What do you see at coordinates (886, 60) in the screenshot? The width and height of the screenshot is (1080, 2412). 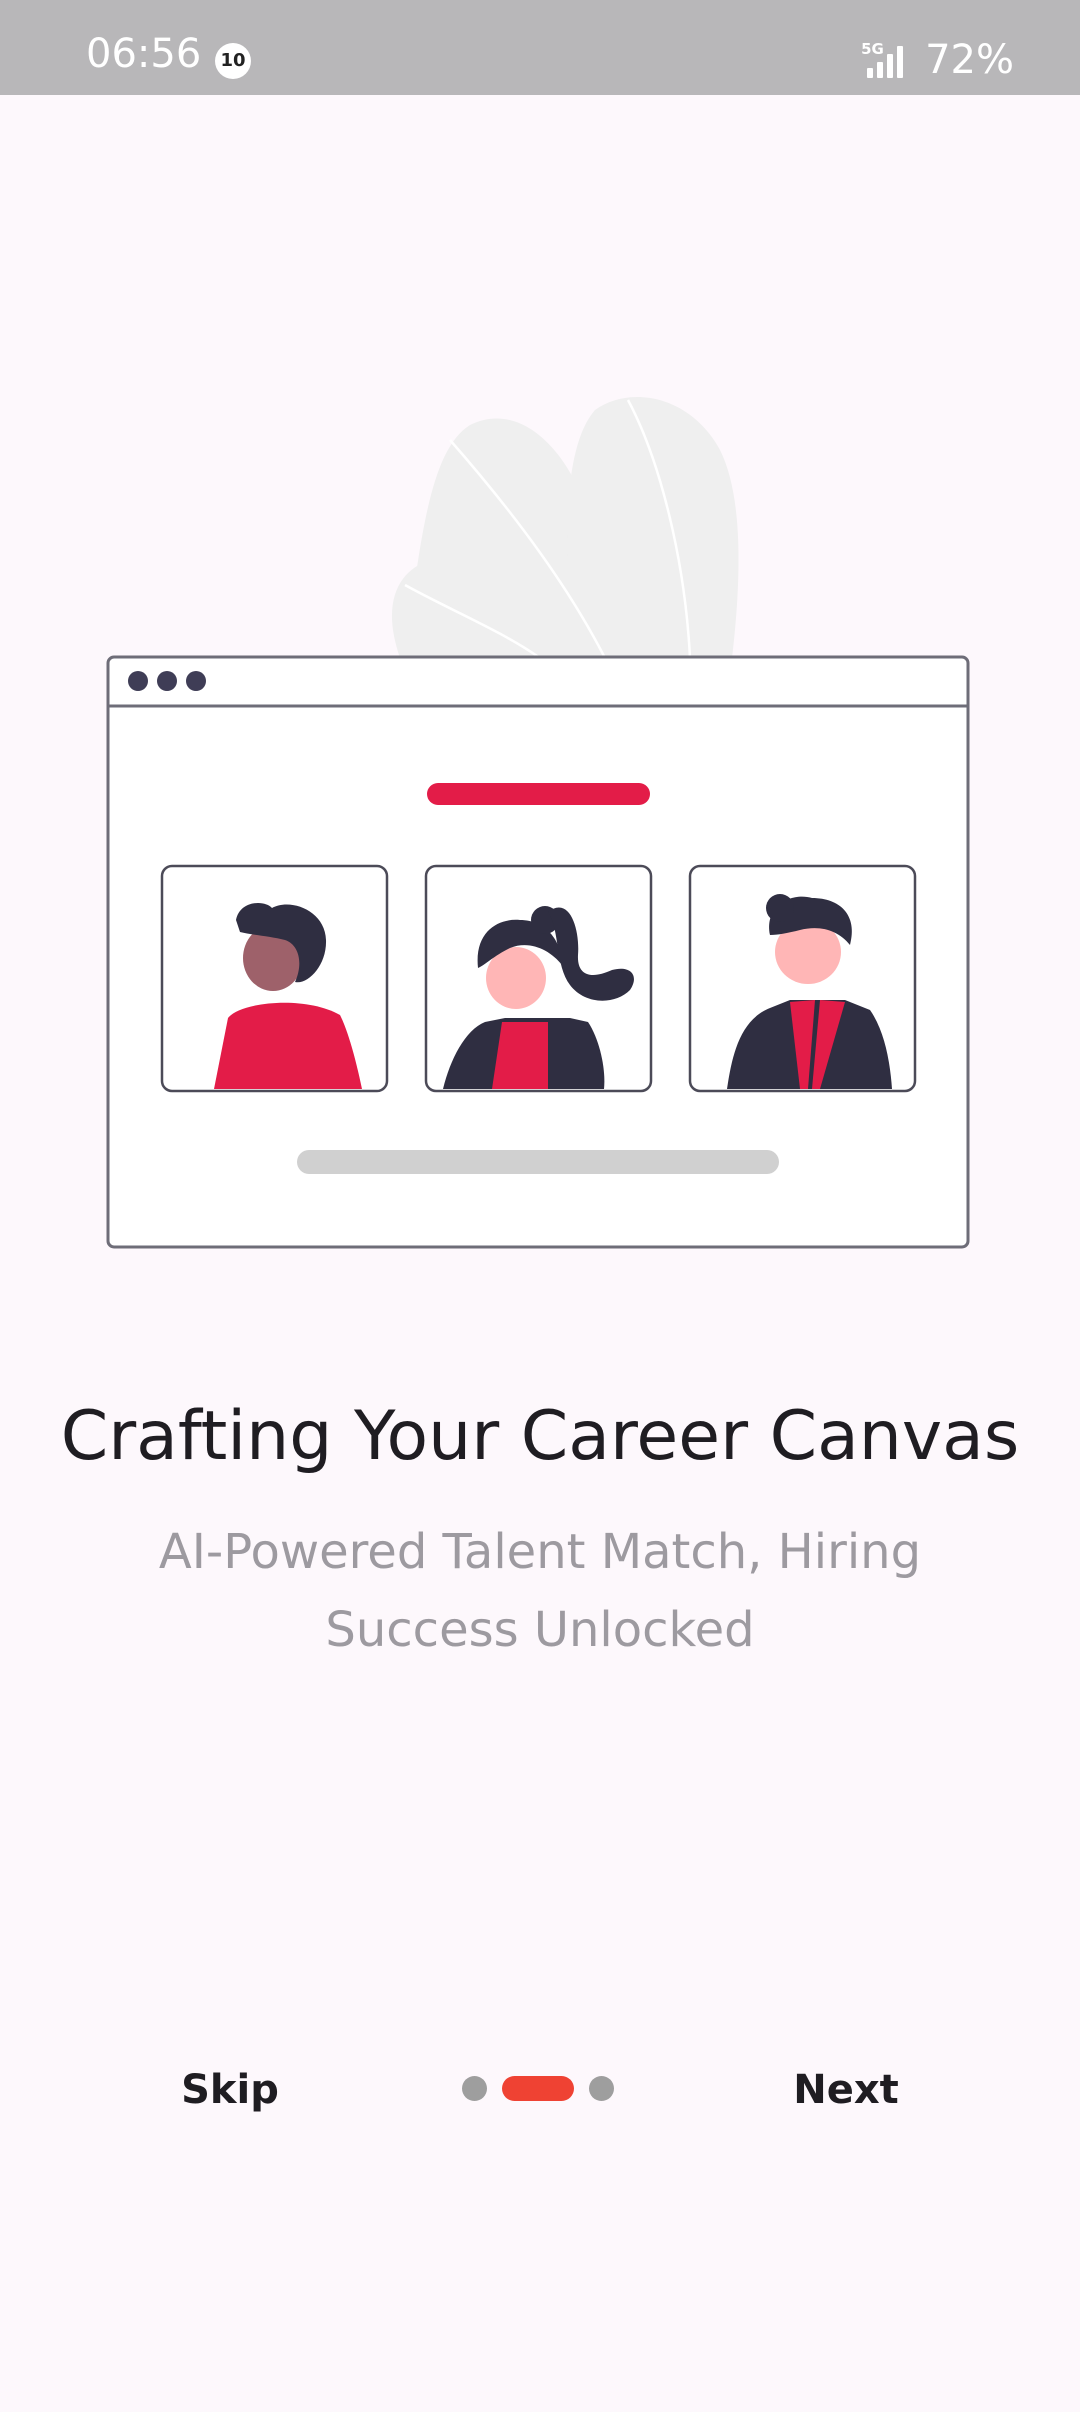 I see `signal-bars-icon: 5G` at bounding box center [886, 60].